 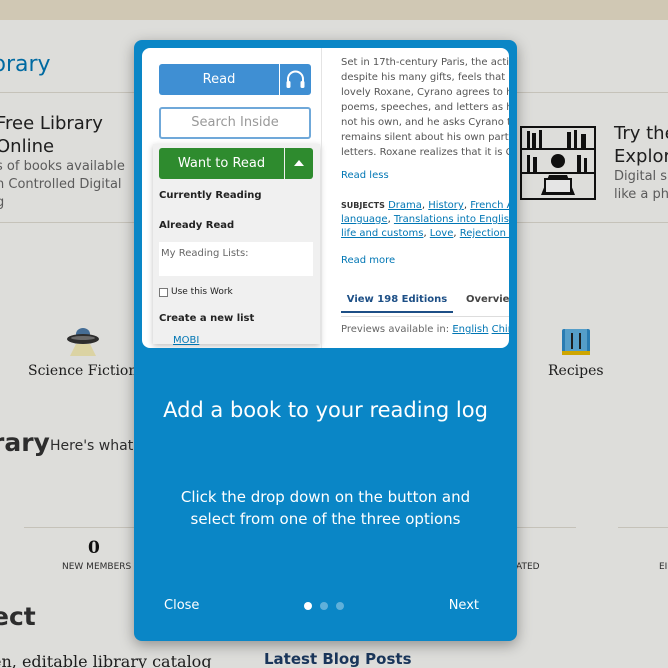 I want to click on subject-link: language, so click(x=364, y=219).